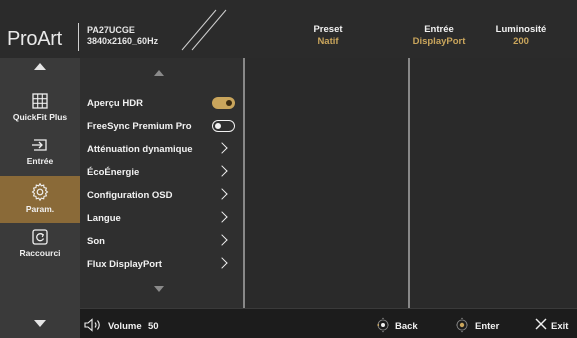 Image resolution: width=577 pixels, height=338 pixels. I want to click on menu-item-label: Son, so click(96, 241).